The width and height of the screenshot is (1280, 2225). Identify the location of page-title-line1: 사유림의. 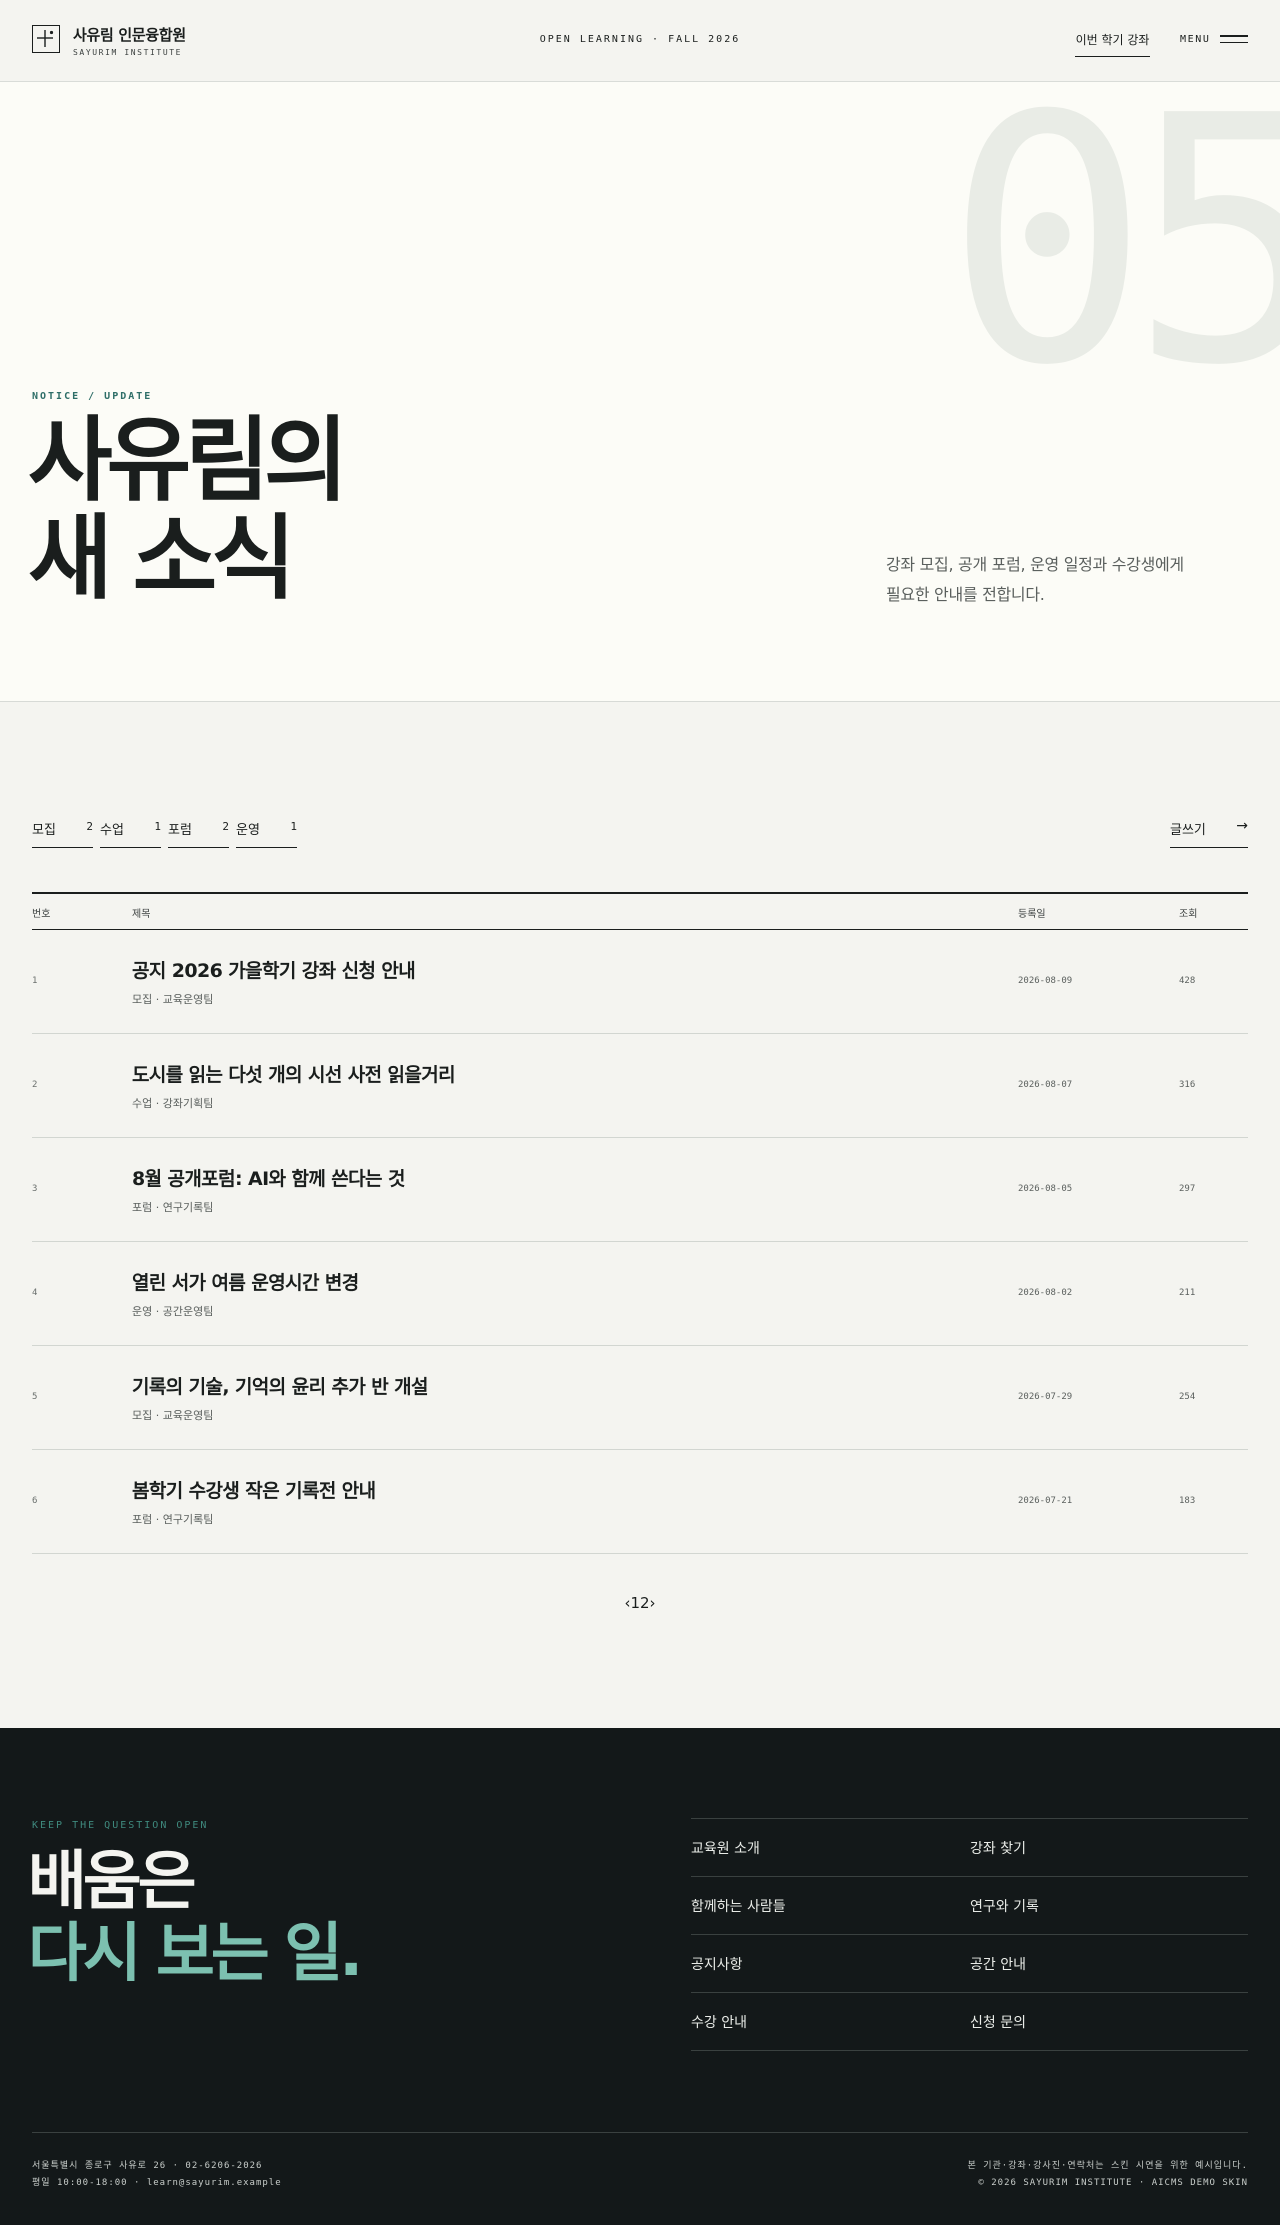
(188, 460).